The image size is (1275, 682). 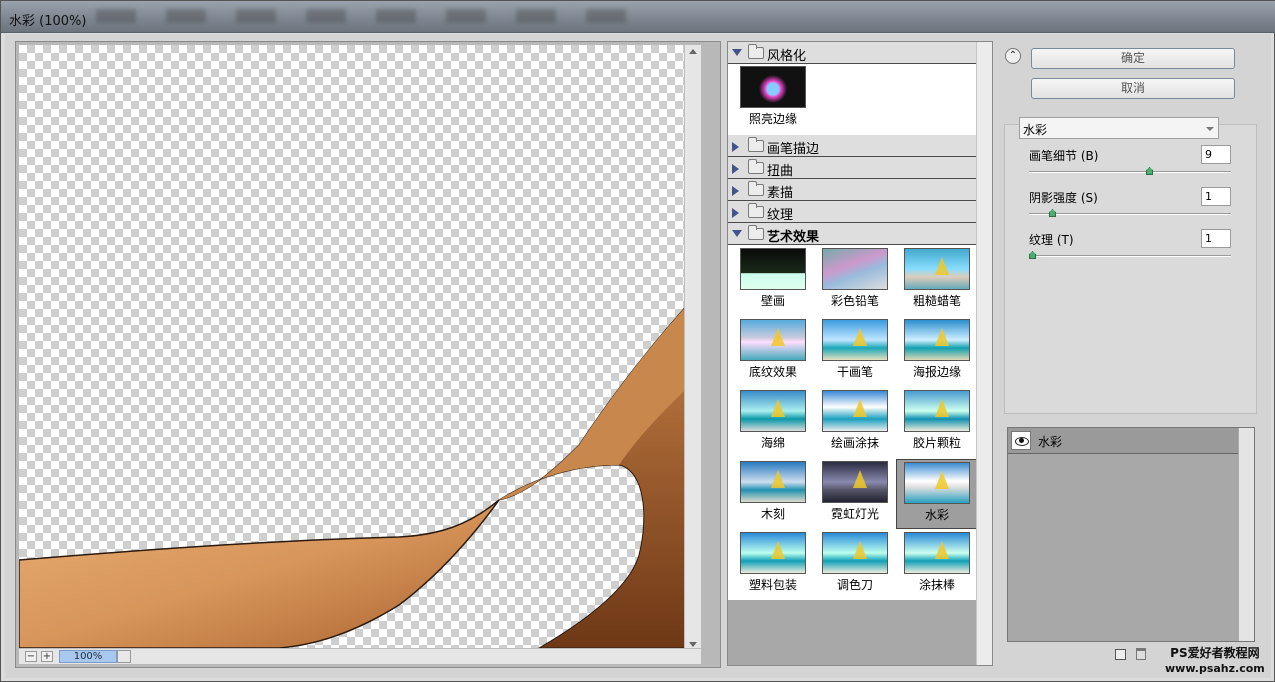 What do you see at coordinates (124, 656) in the screenshot?
I see `zoom-dropdown-button` at bounding box center [124, 656].